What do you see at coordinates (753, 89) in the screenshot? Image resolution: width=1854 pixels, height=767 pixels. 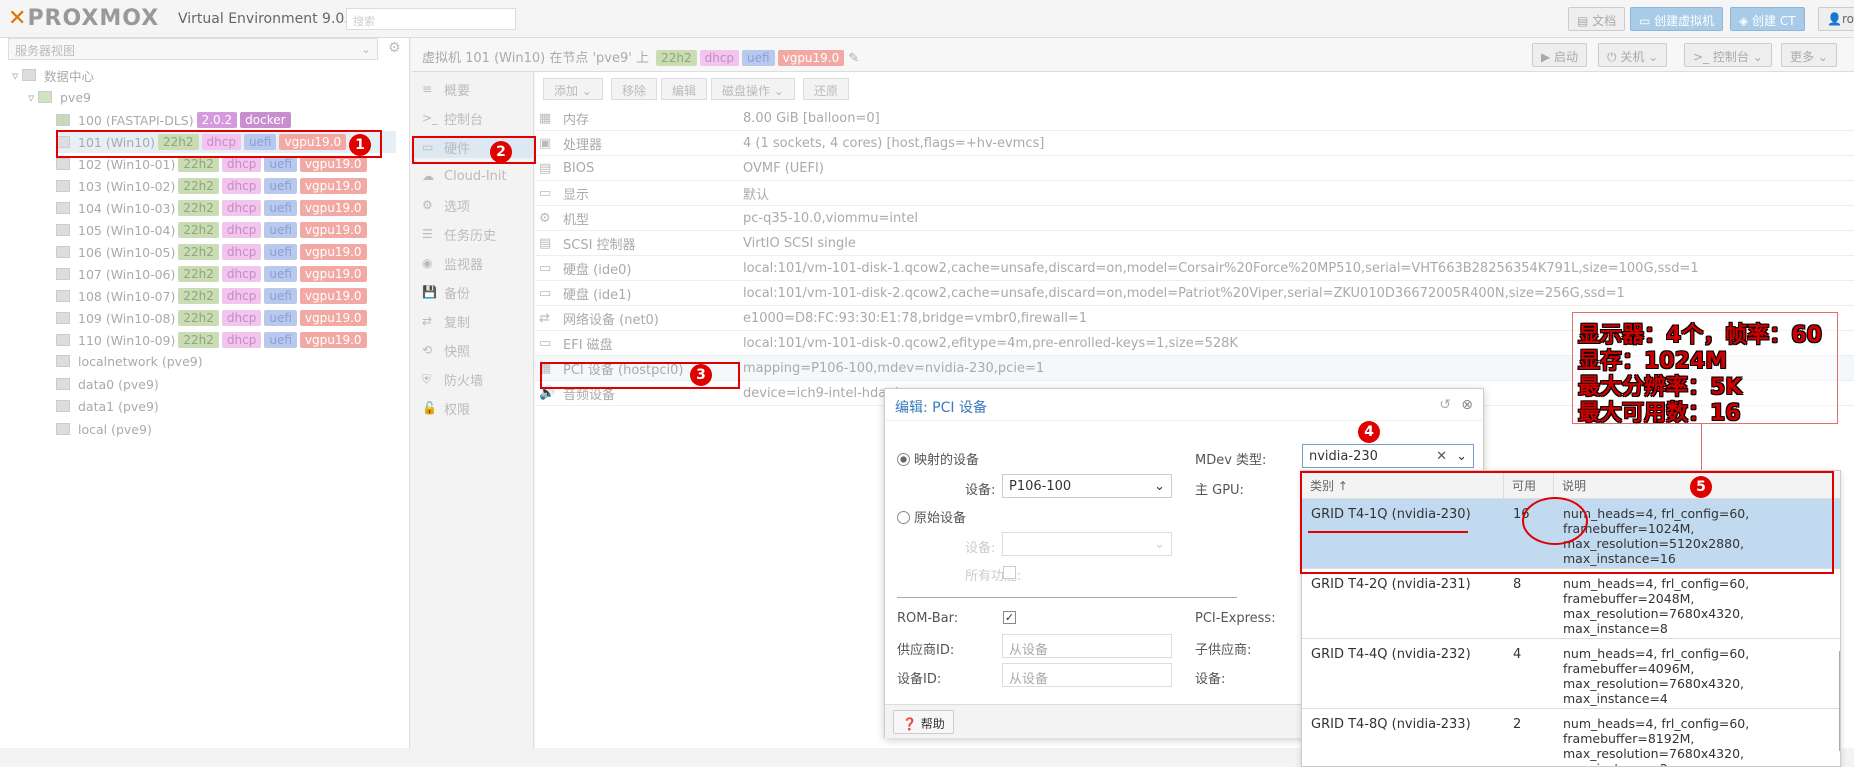 I see `disk-action-button: 磁盘操作 ⌄` at bounding box center [753, 89].